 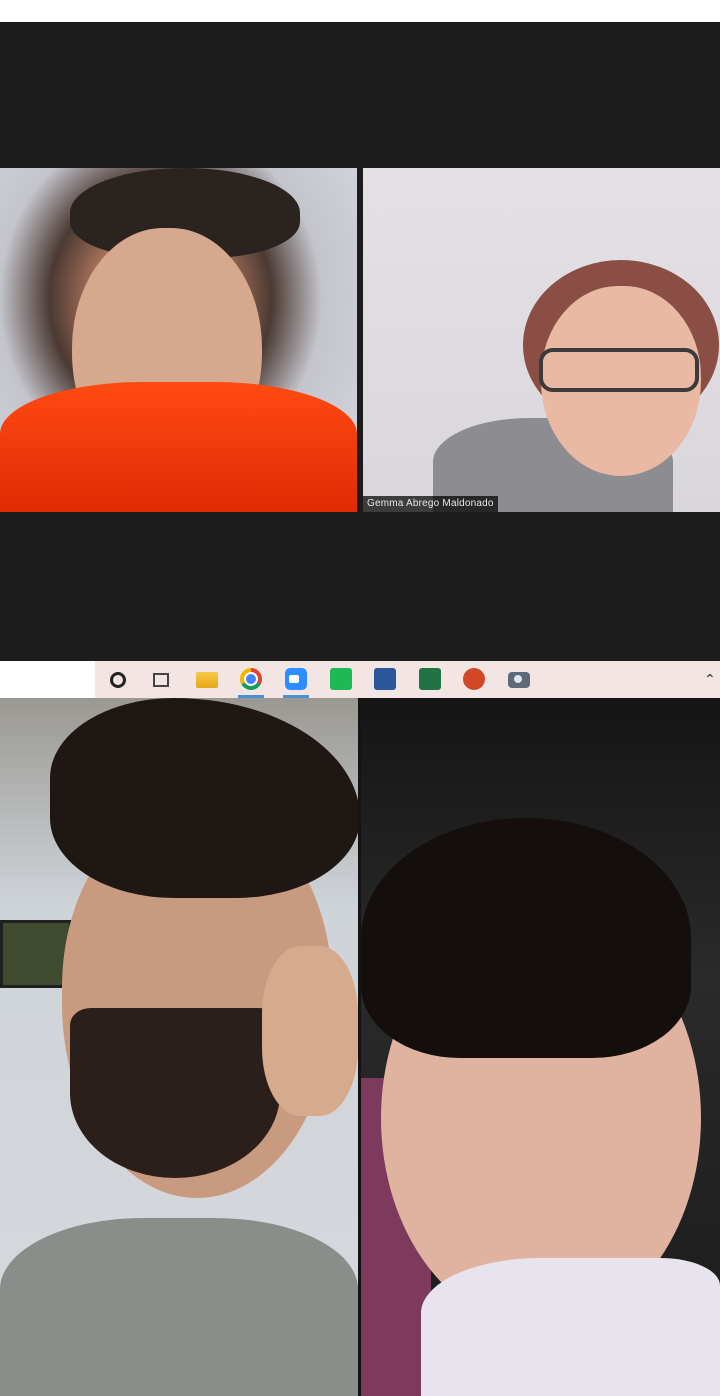 I want to click on task-view-icon, so click(x=161, y=680).